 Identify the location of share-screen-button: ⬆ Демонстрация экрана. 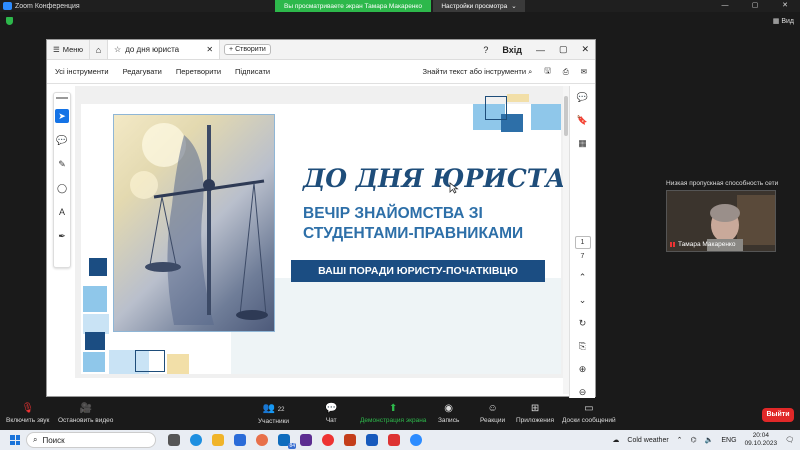
(393, 413).